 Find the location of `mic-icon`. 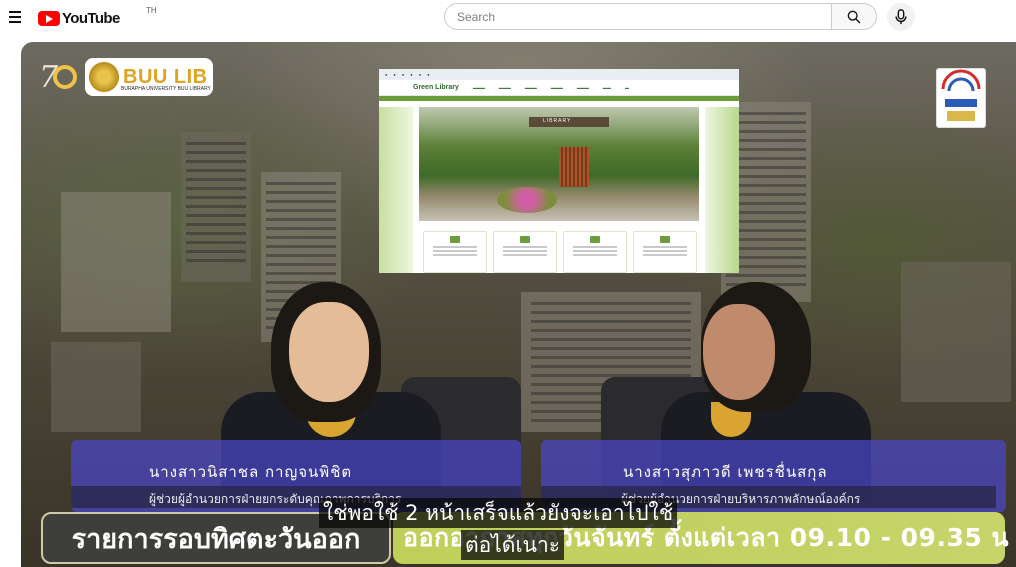

mic-icon is located at coordinates (901, 17).